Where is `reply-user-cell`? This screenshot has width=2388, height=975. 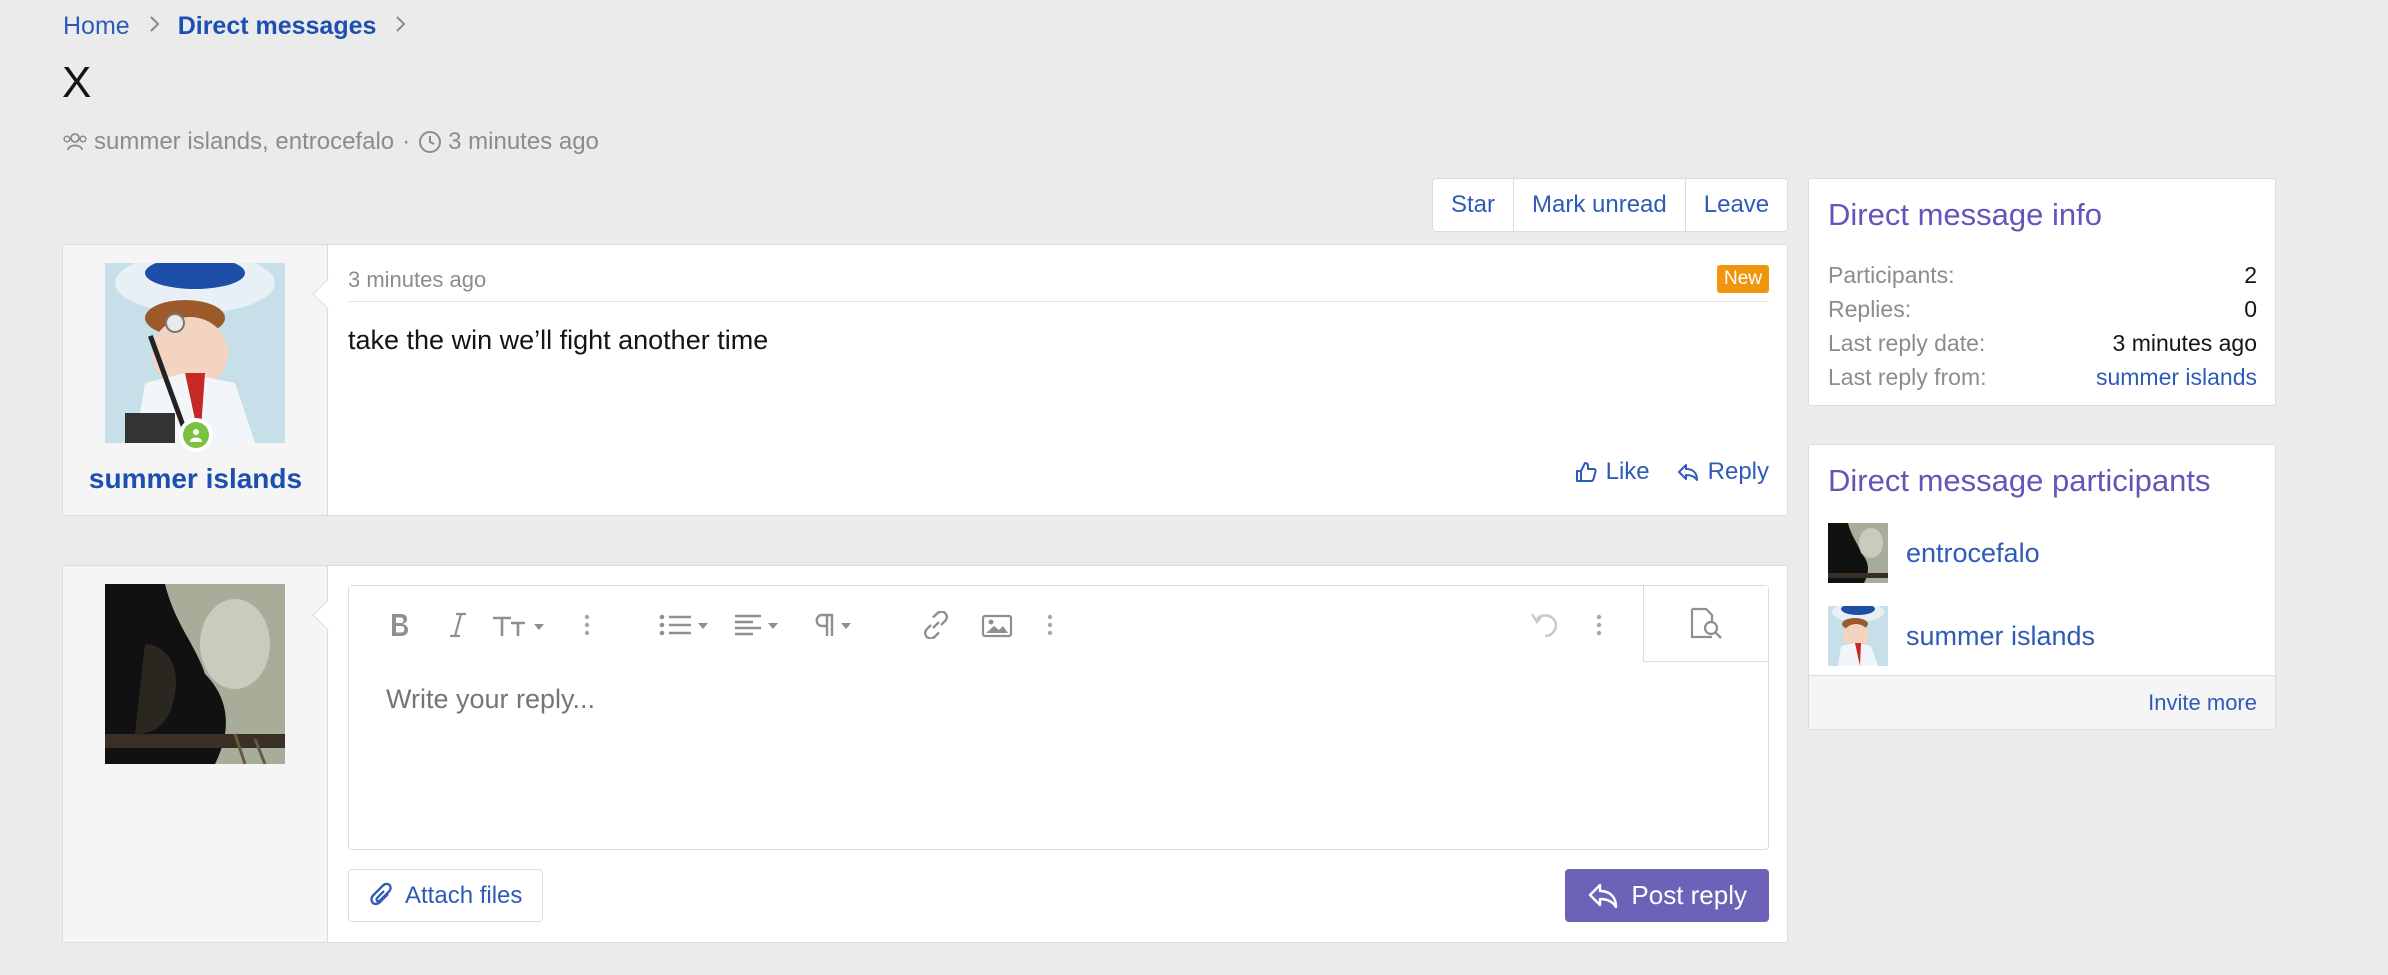
reply-user-cell is located at coordinates (203, 754).